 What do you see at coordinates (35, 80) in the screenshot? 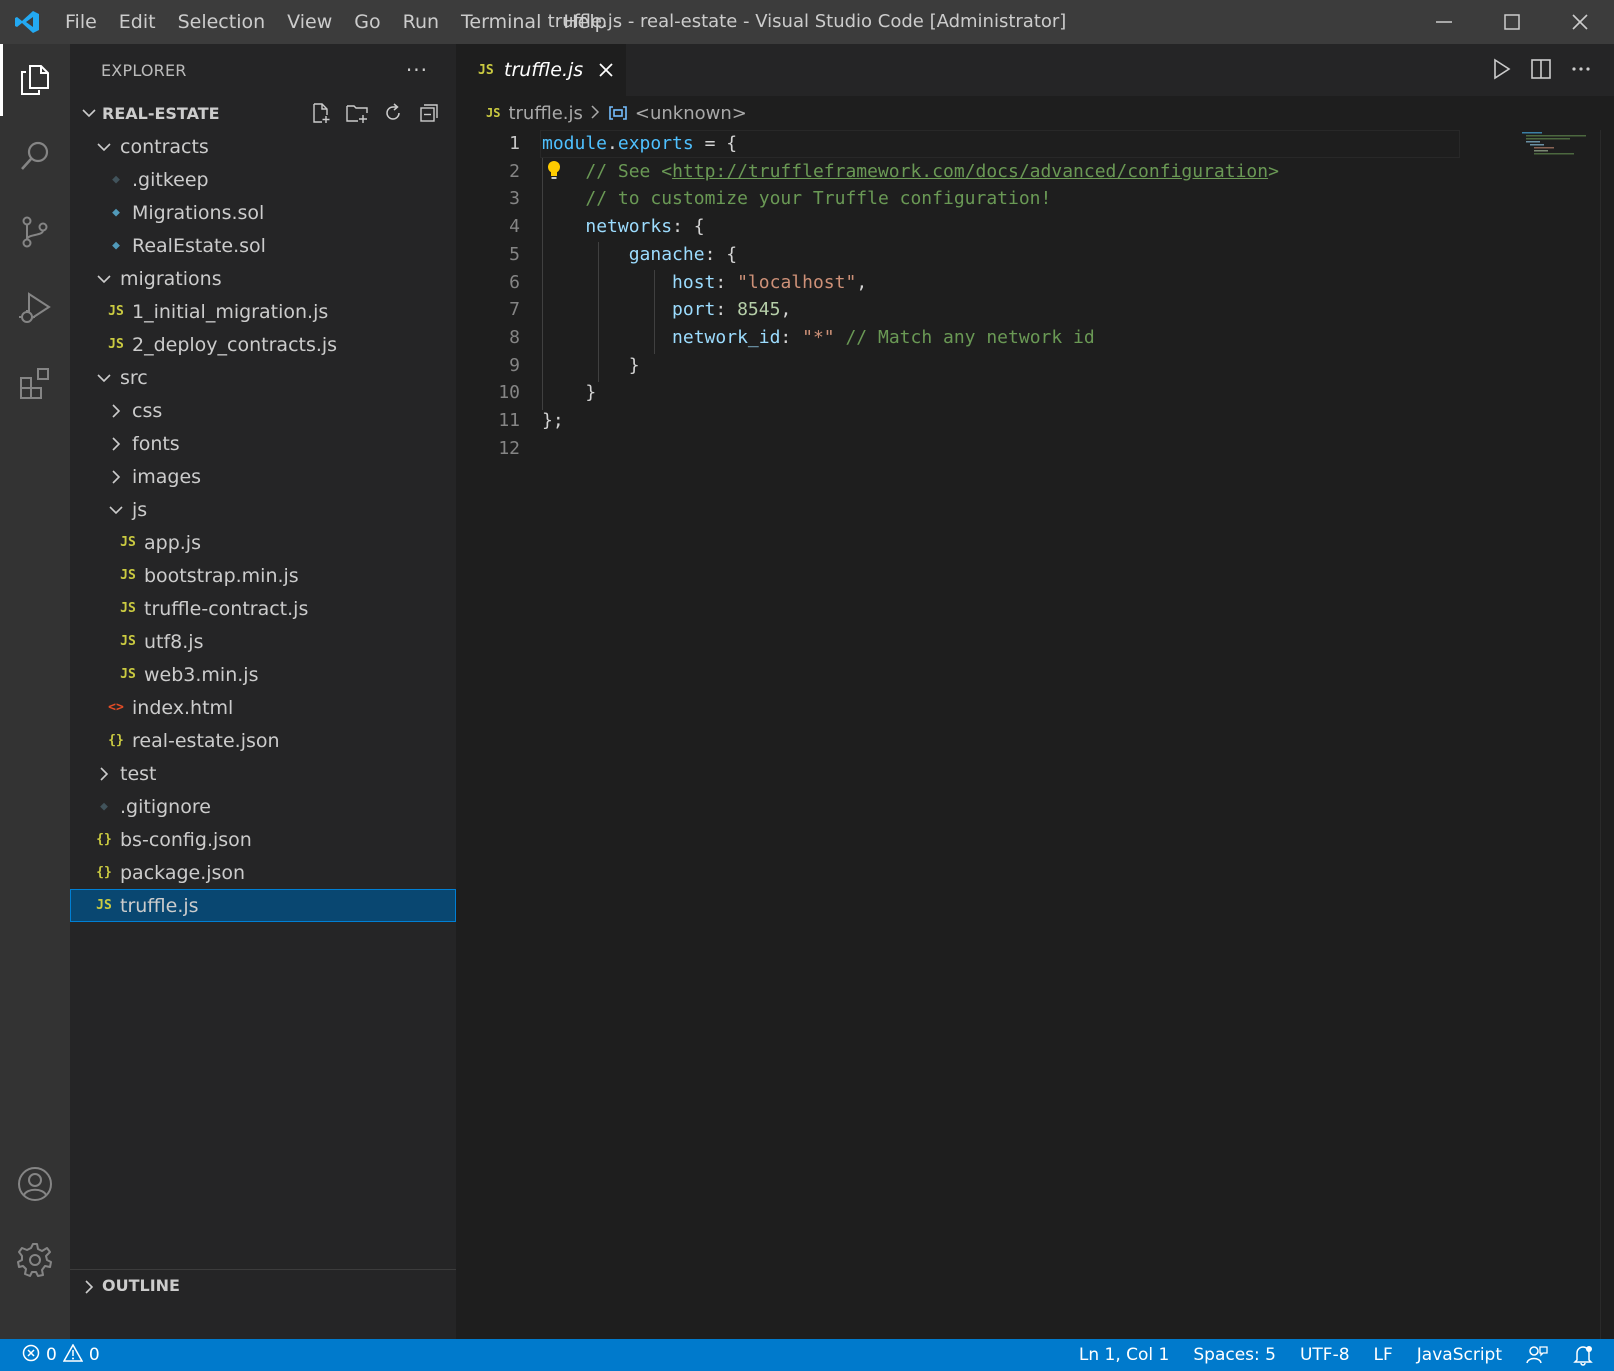
I see `explorer-icon` at bounding box center [35, 80].